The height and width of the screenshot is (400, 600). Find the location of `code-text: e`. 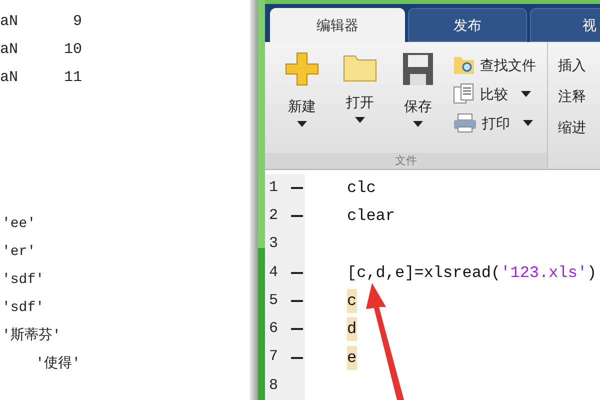

code-text: e is located at coordinates (352, 358).